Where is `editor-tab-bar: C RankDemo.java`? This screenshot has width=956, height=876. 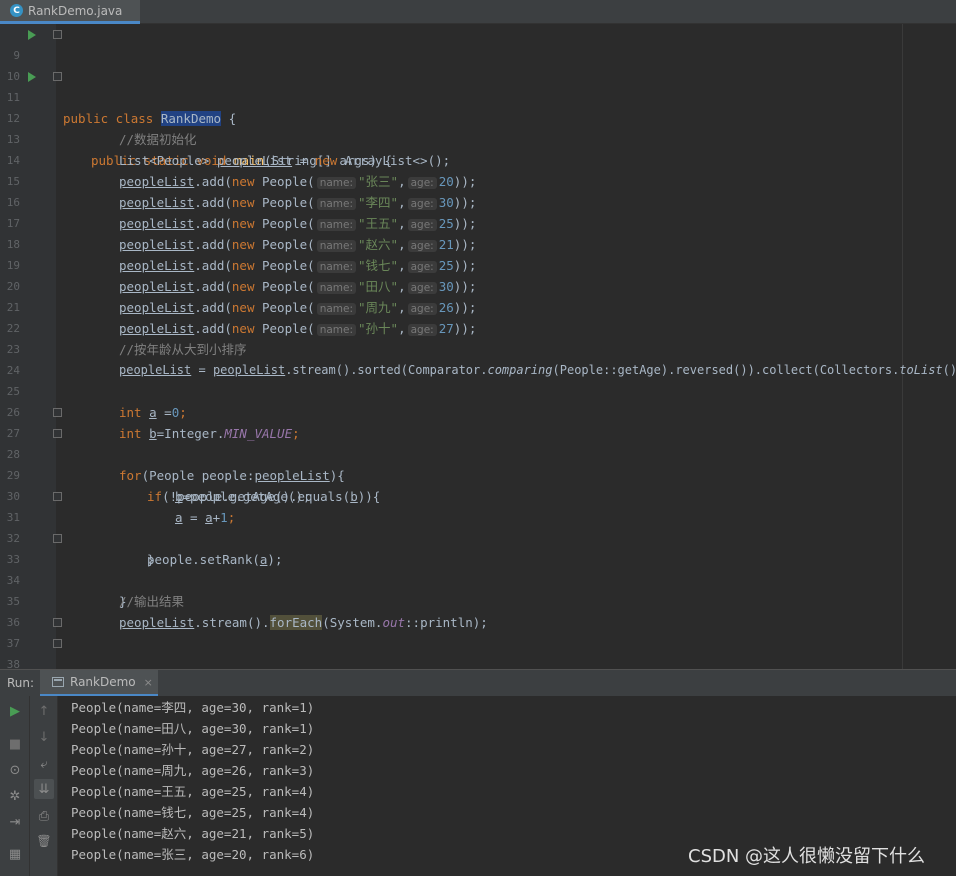 editor-tab-bar: C RankDemo.java is located at coordinates (478, 12).